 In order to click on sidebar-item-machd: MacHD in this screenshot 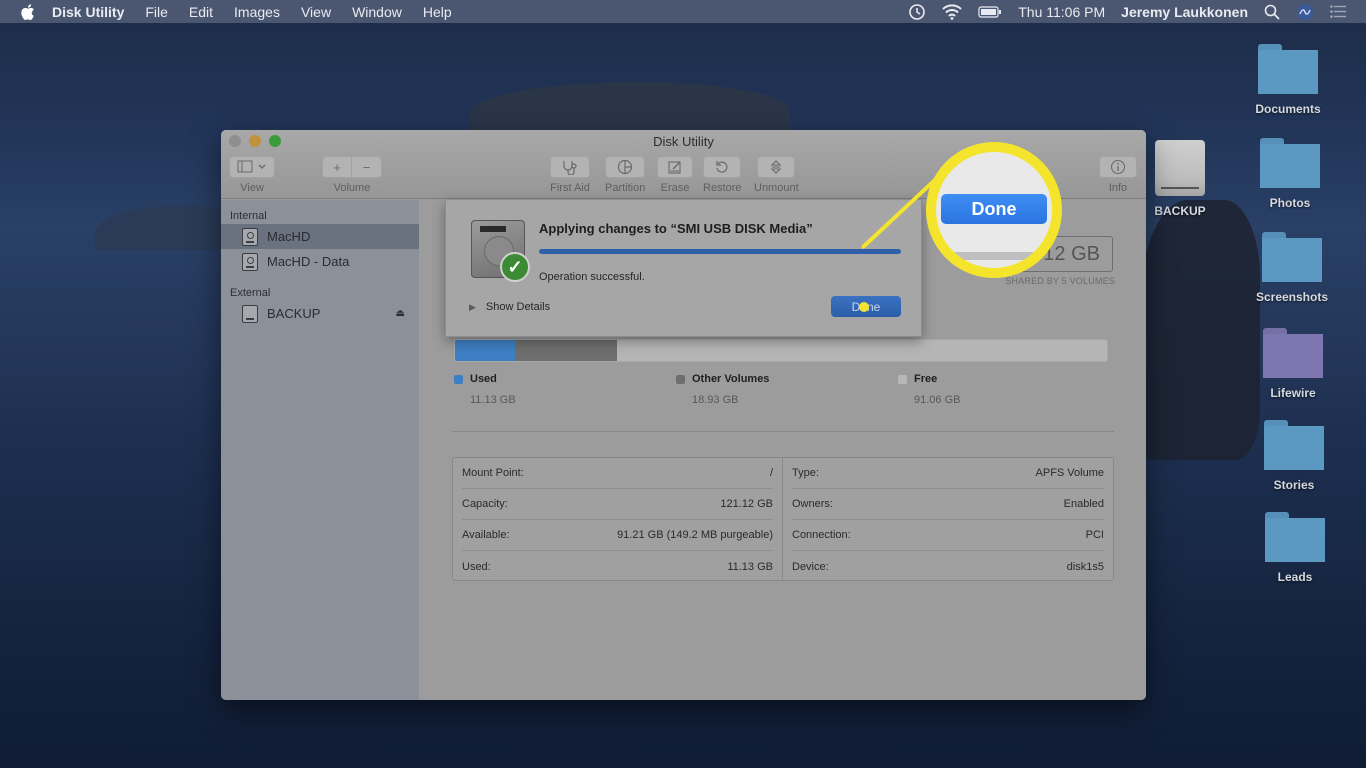, I will do `click(320, 236)`.